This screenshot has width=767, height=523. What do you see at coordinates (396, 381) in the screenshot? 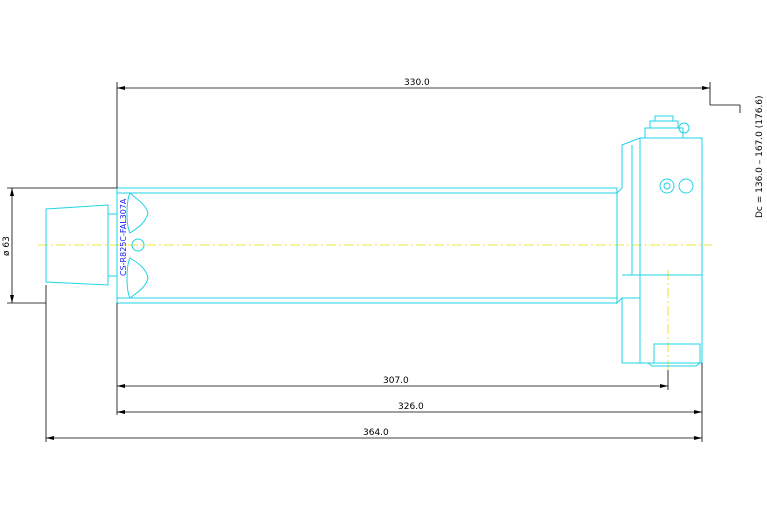
I see `dim-307-label: 307.0` at bounding box center [396, 381].